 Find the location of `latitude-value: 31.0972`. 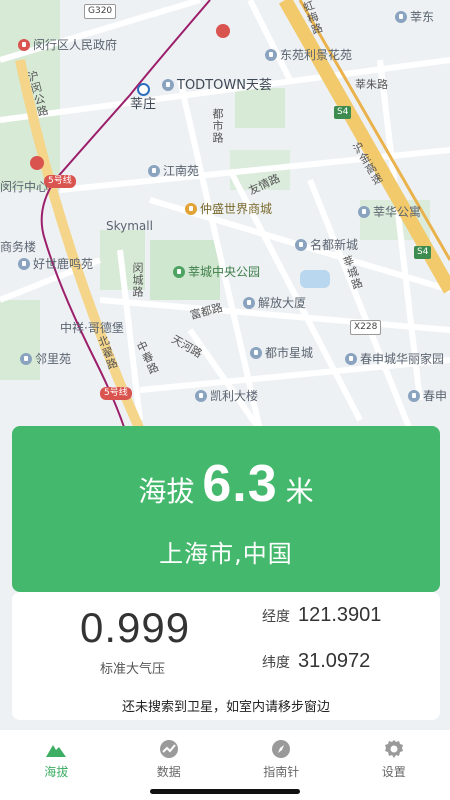

latitude-value: 31.0972 is located at coordinates (334, 661).